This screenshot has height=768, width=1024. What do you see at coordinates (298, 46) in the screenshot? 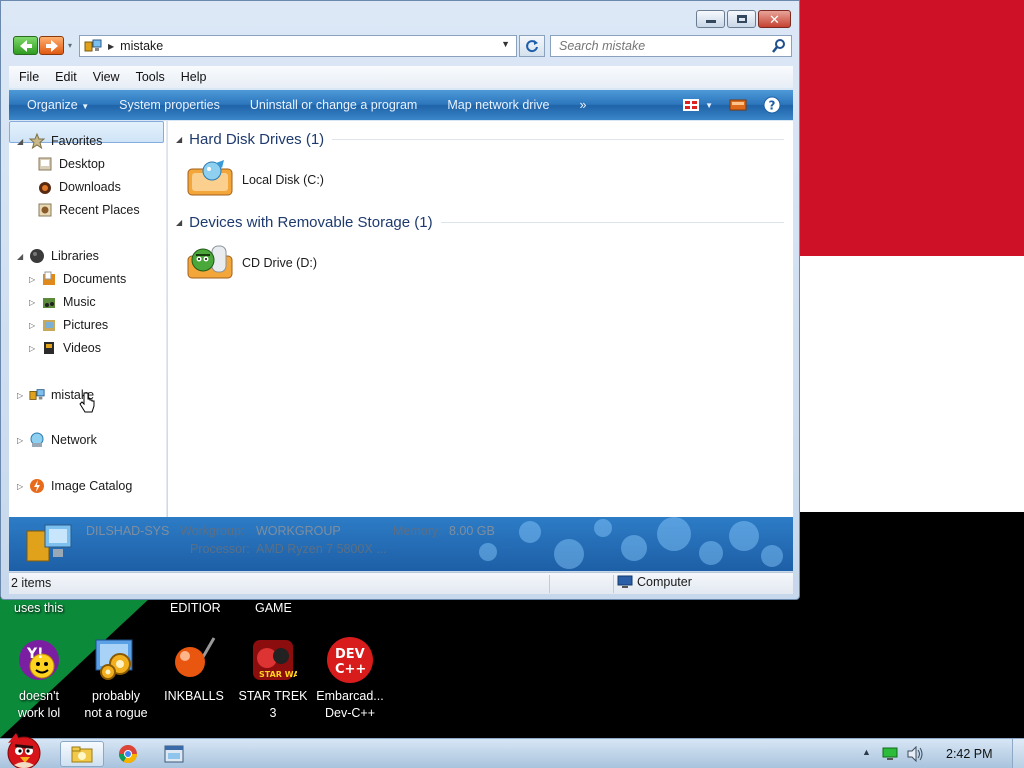
I see `address-bar: ▶ mistake ▼` at bounding box center [298, 46].